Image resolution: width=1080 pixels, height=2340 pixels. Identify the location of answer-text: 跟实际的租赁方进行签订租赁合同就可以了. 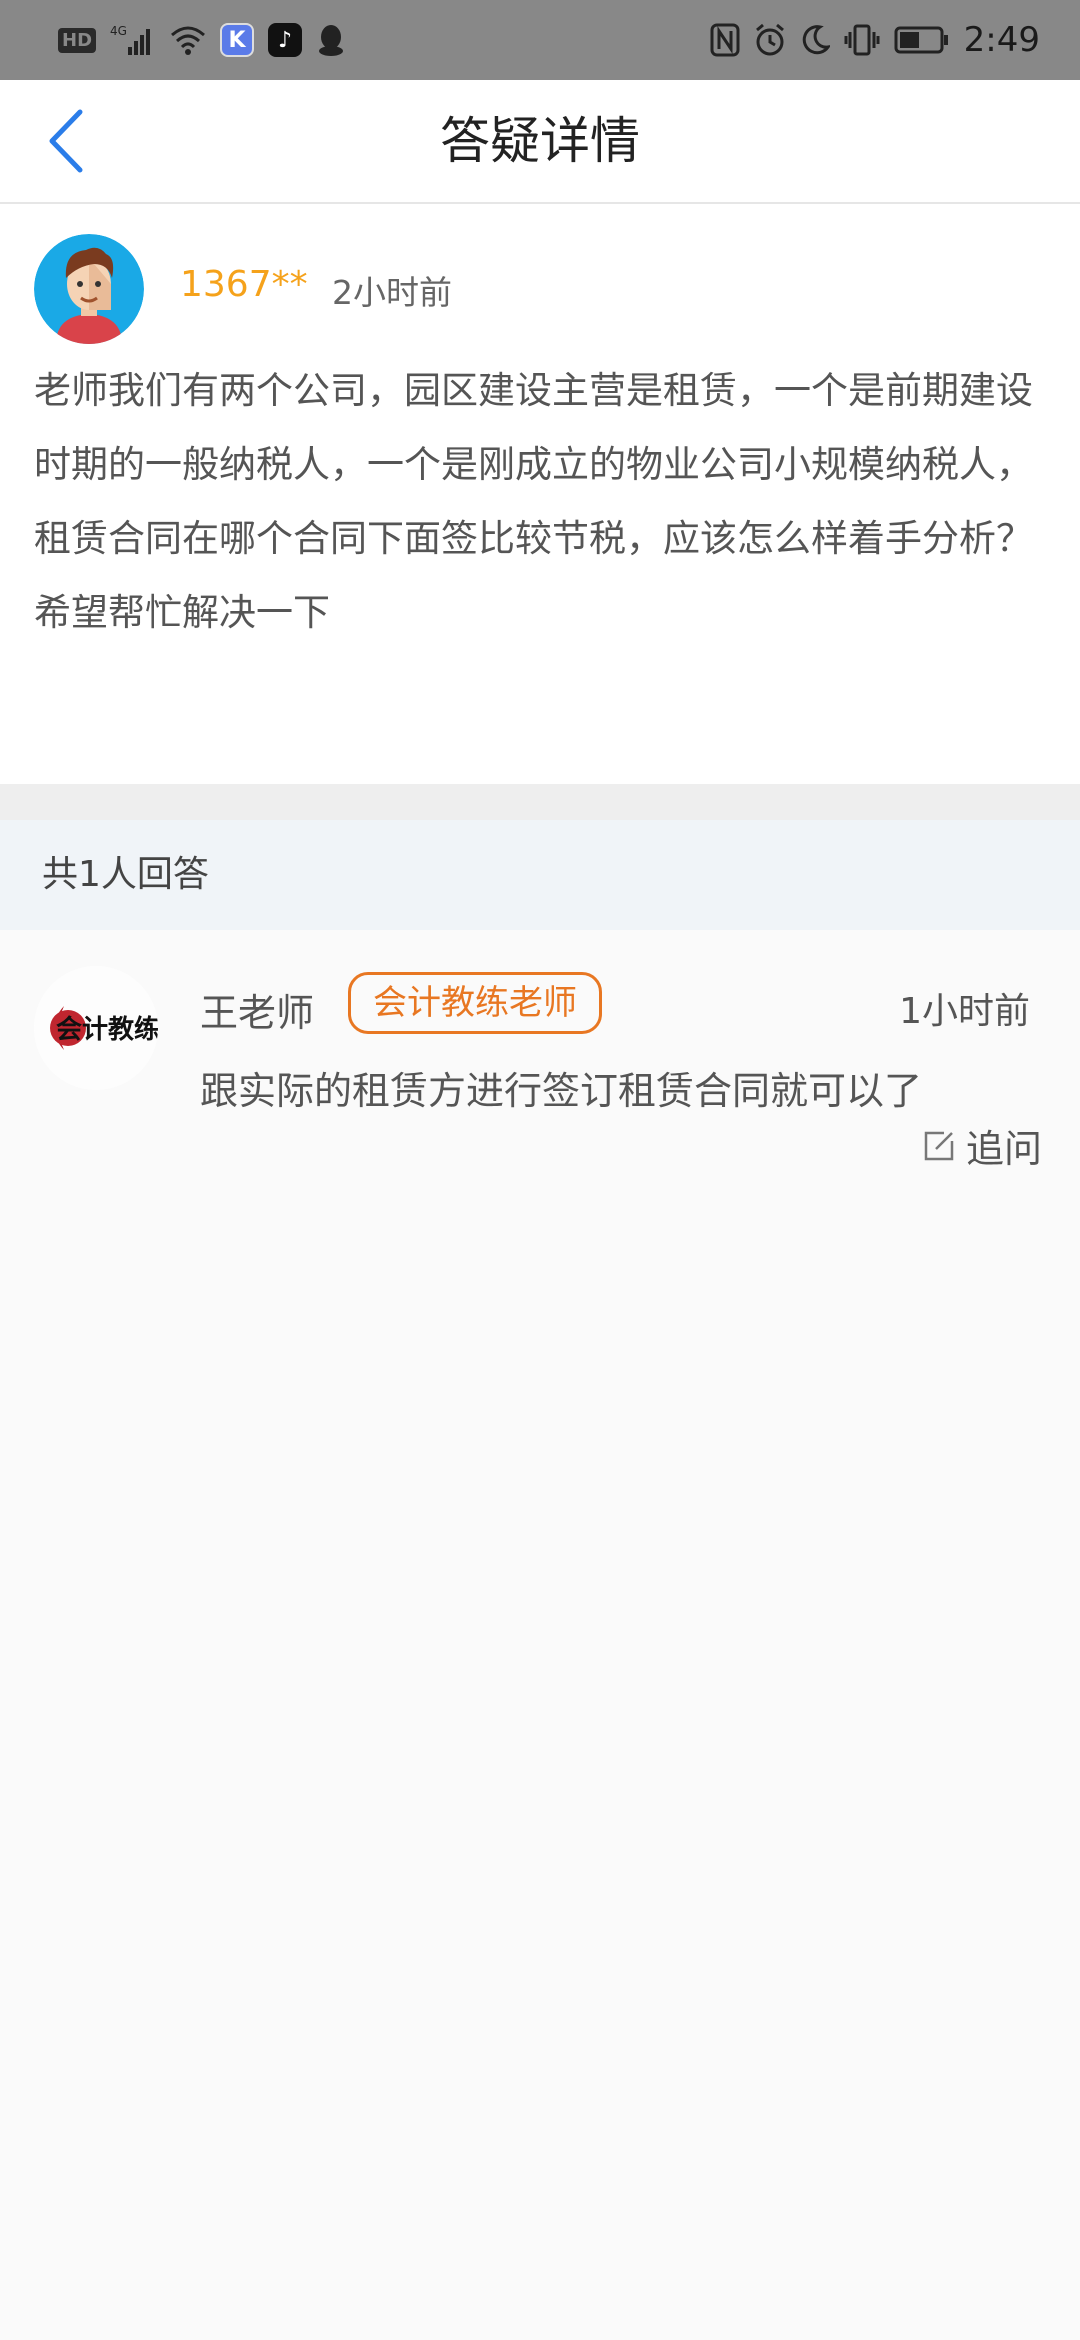
(561, 1091).